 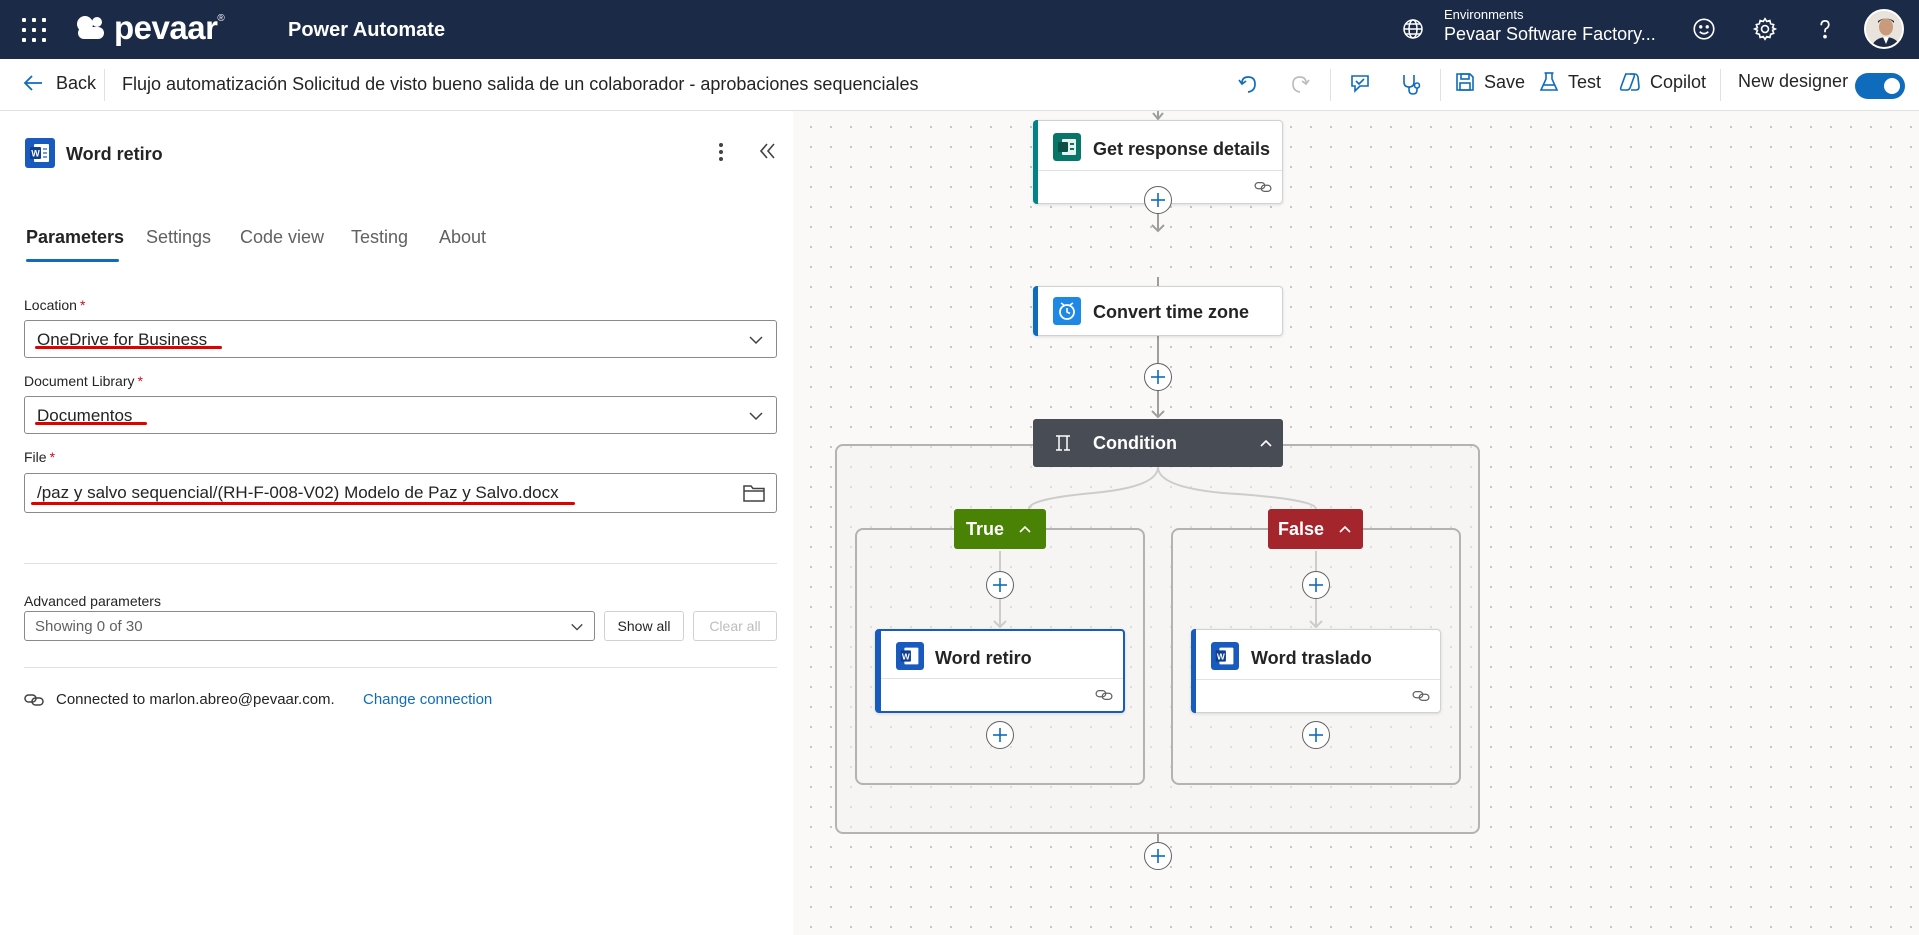 I want to click on file-label-text: File, so click(x=35, y=457).